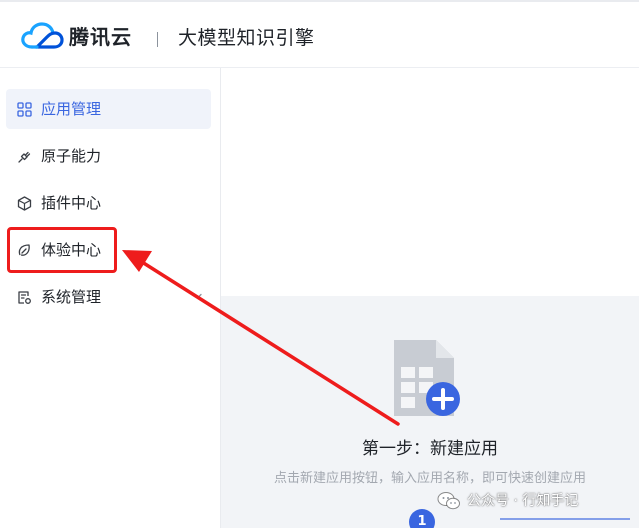 The image size is (639, 528). Describe the element at coordinates (422, 518) in the screenshot. I see `step-number-badge: 1` at that location.